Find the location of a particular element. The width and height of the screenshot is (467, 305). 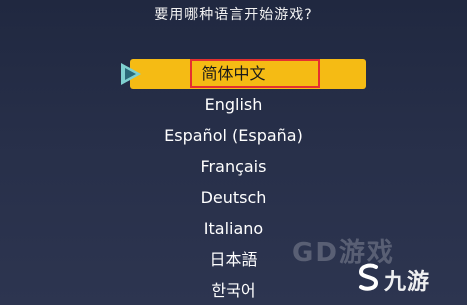

language-label: Deutsch is located at coordinates (233, 197).